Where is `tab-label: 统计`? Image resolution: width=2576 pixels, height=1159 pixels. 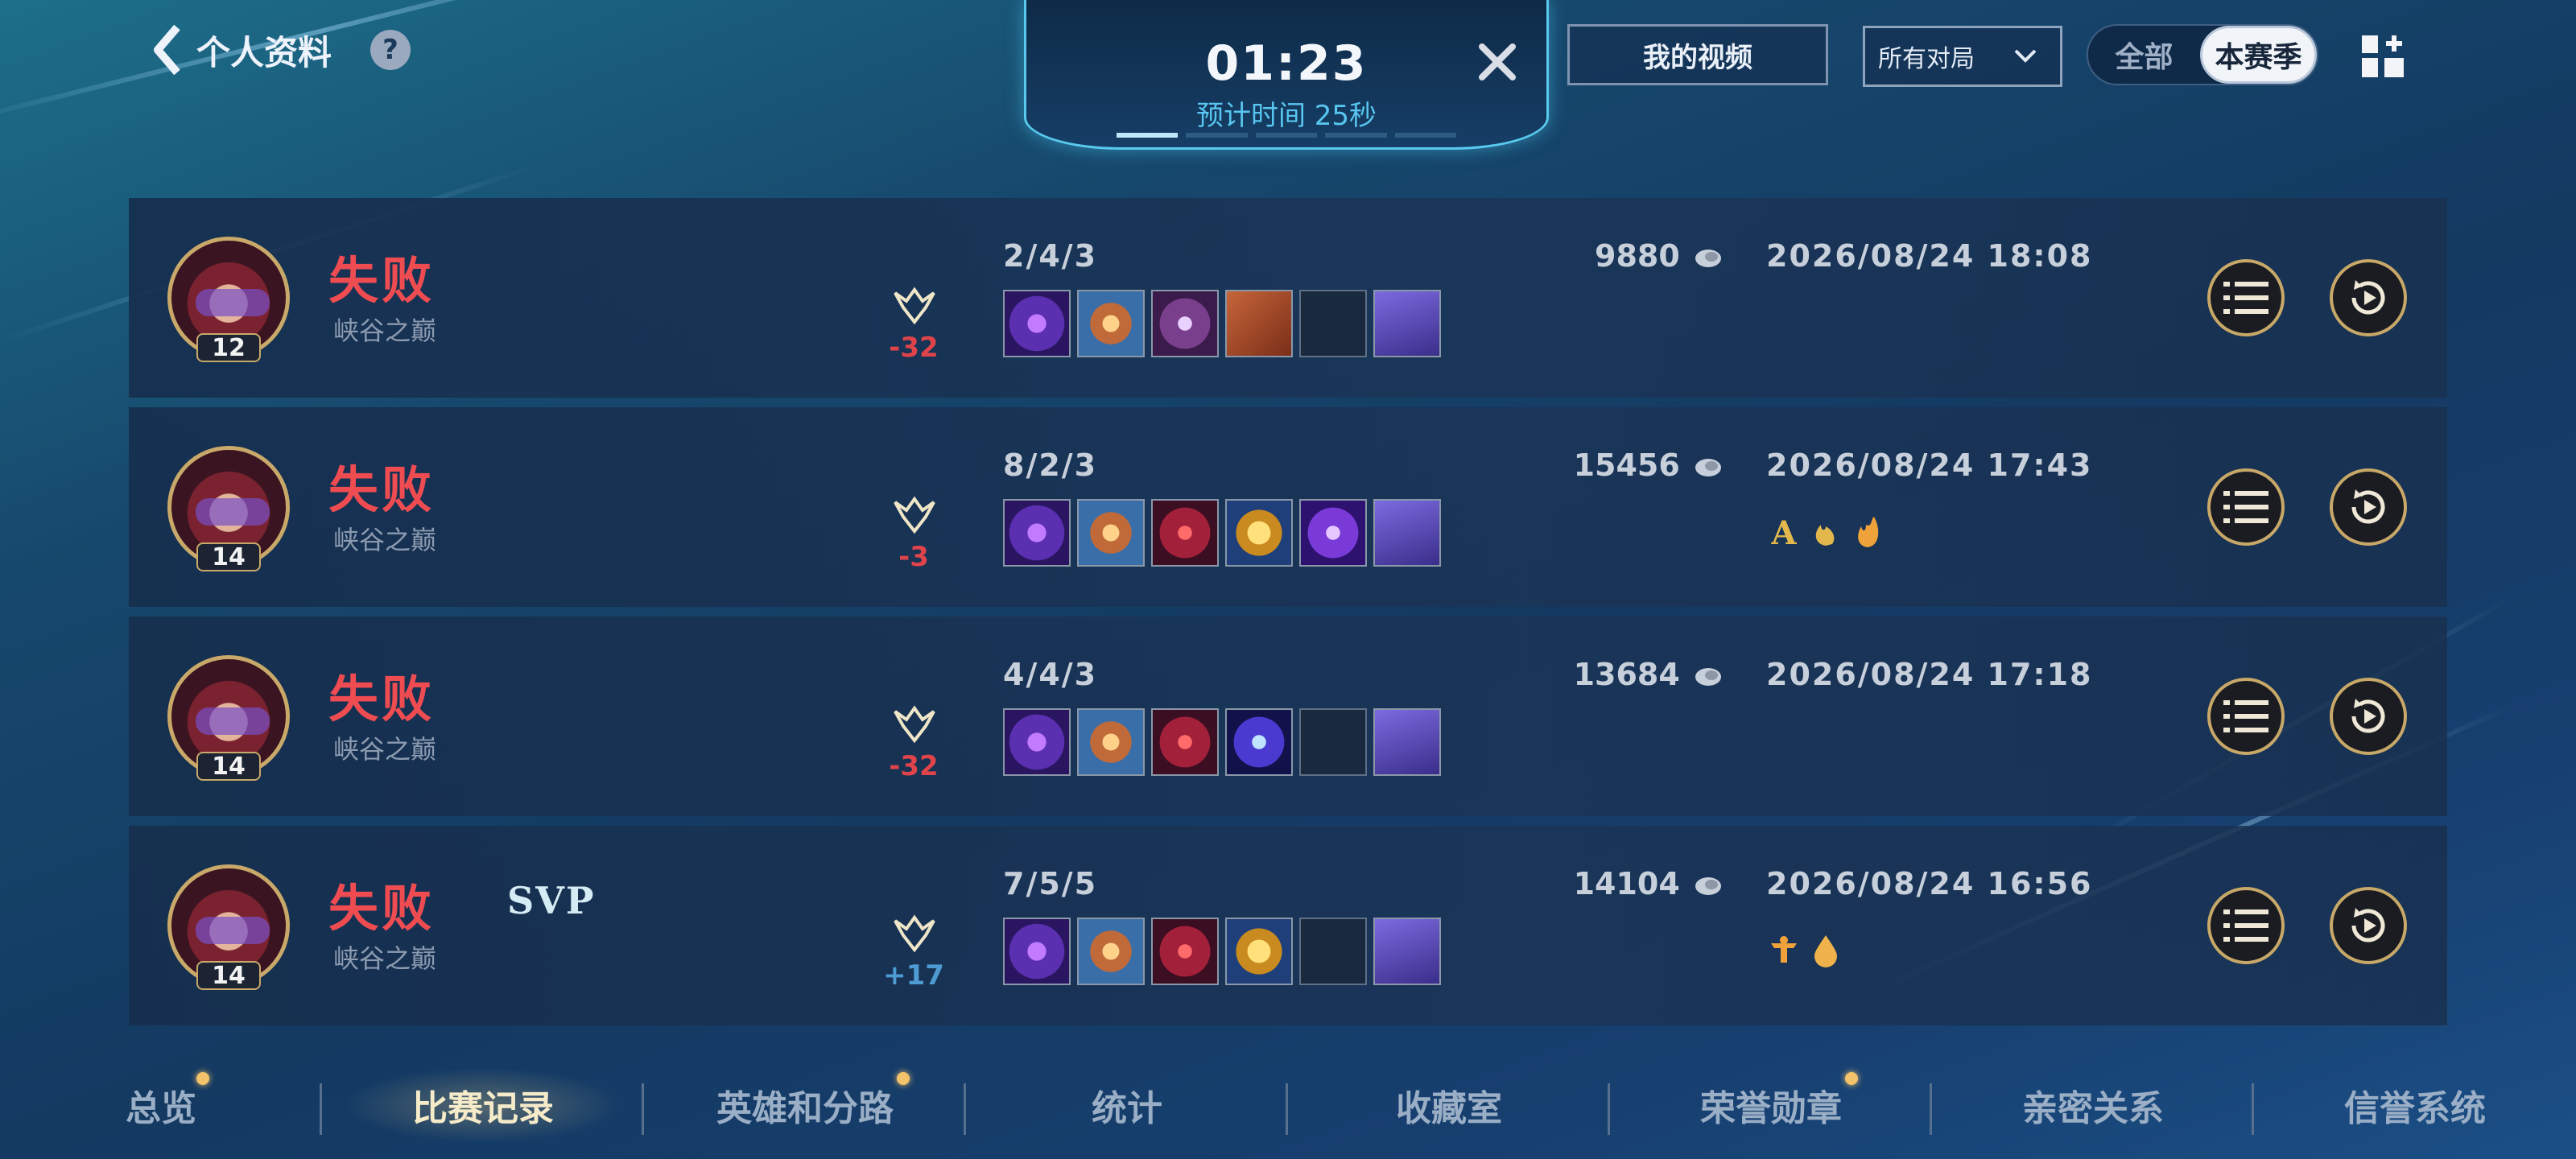 tab-label: 统计 is located at coordinates (1127, 1108).